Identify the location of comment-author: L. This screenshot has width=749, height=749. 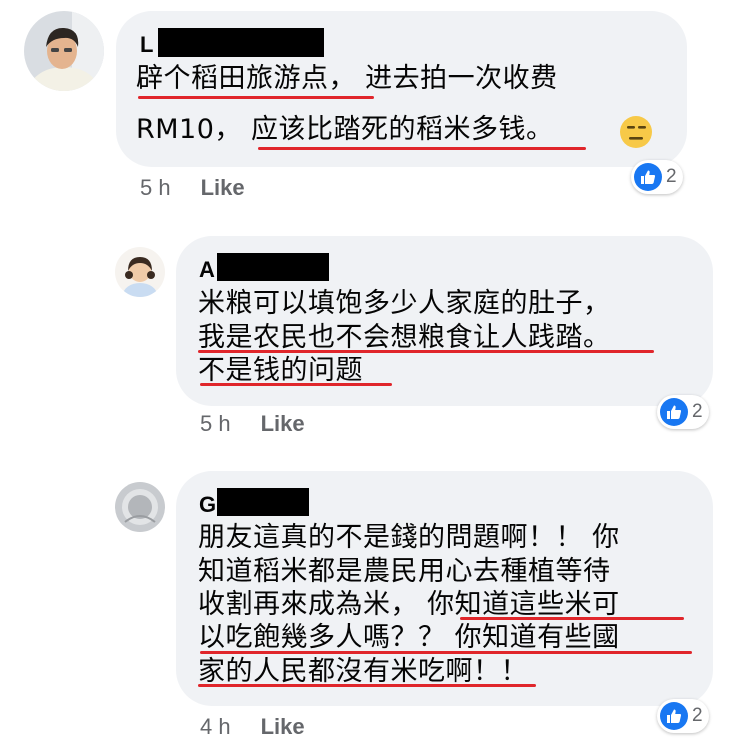
(146, 45).